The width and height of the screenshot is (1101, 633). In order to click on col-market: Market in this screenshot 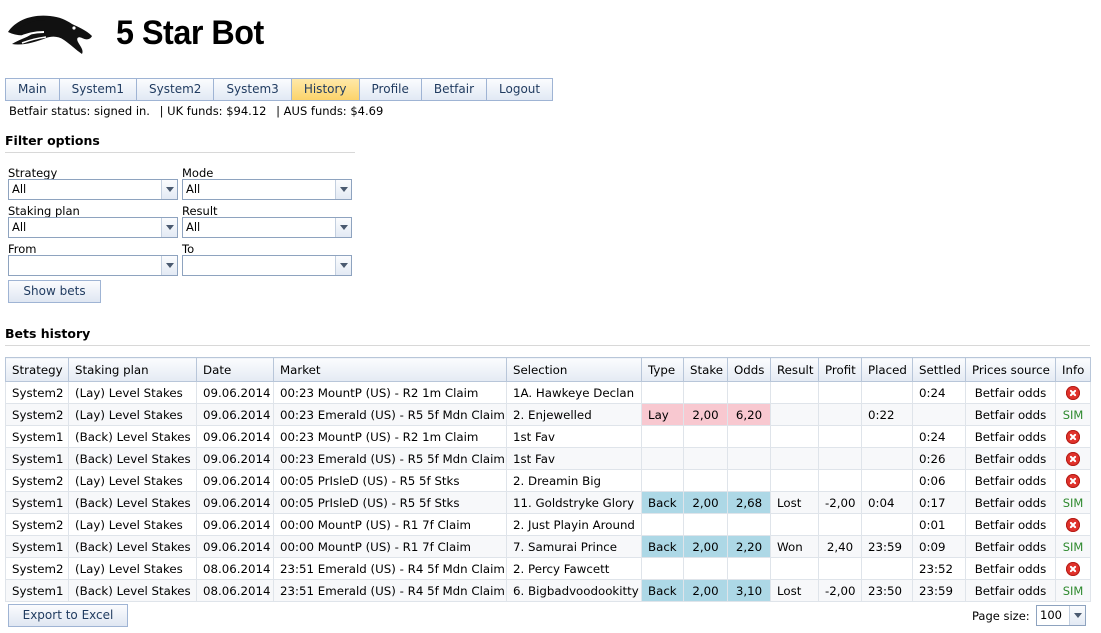, I will do `click(390, 369)`.